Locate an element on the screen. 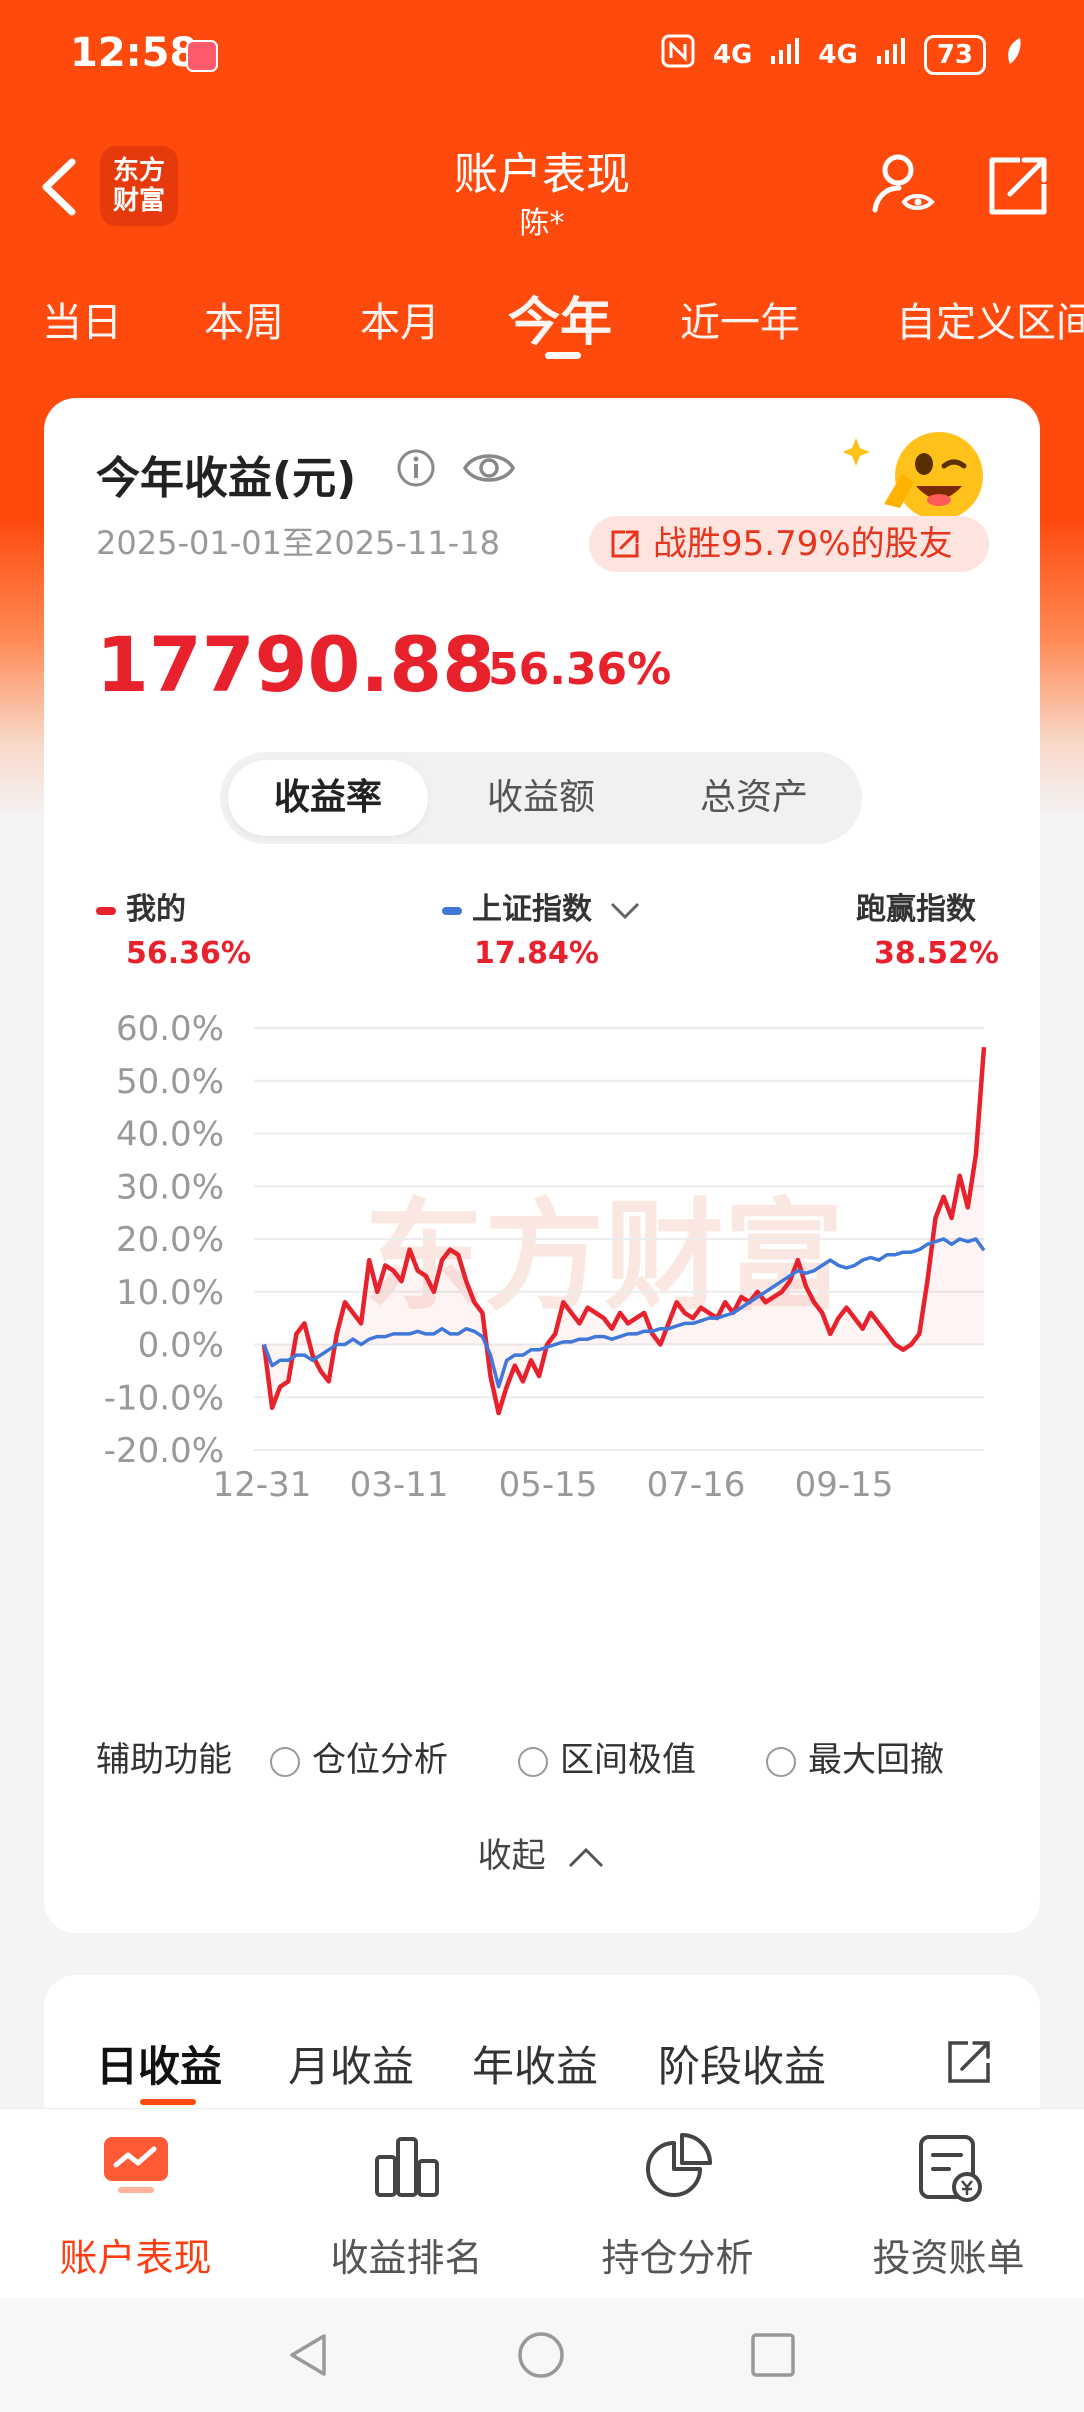  legend-mine-value: 56.36% is located at coordinates (188, 953).